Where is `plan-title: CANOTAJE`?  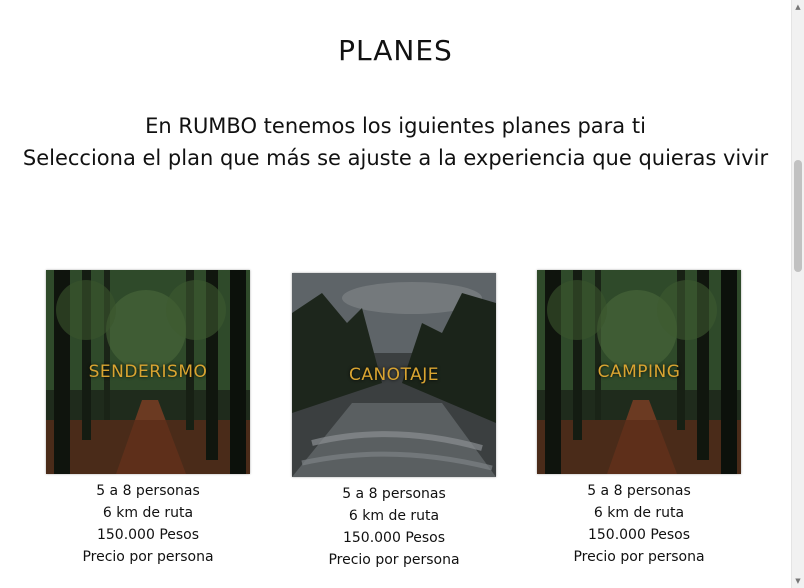 plan-title: CANOTAJE is located at coordinates (394, 375).